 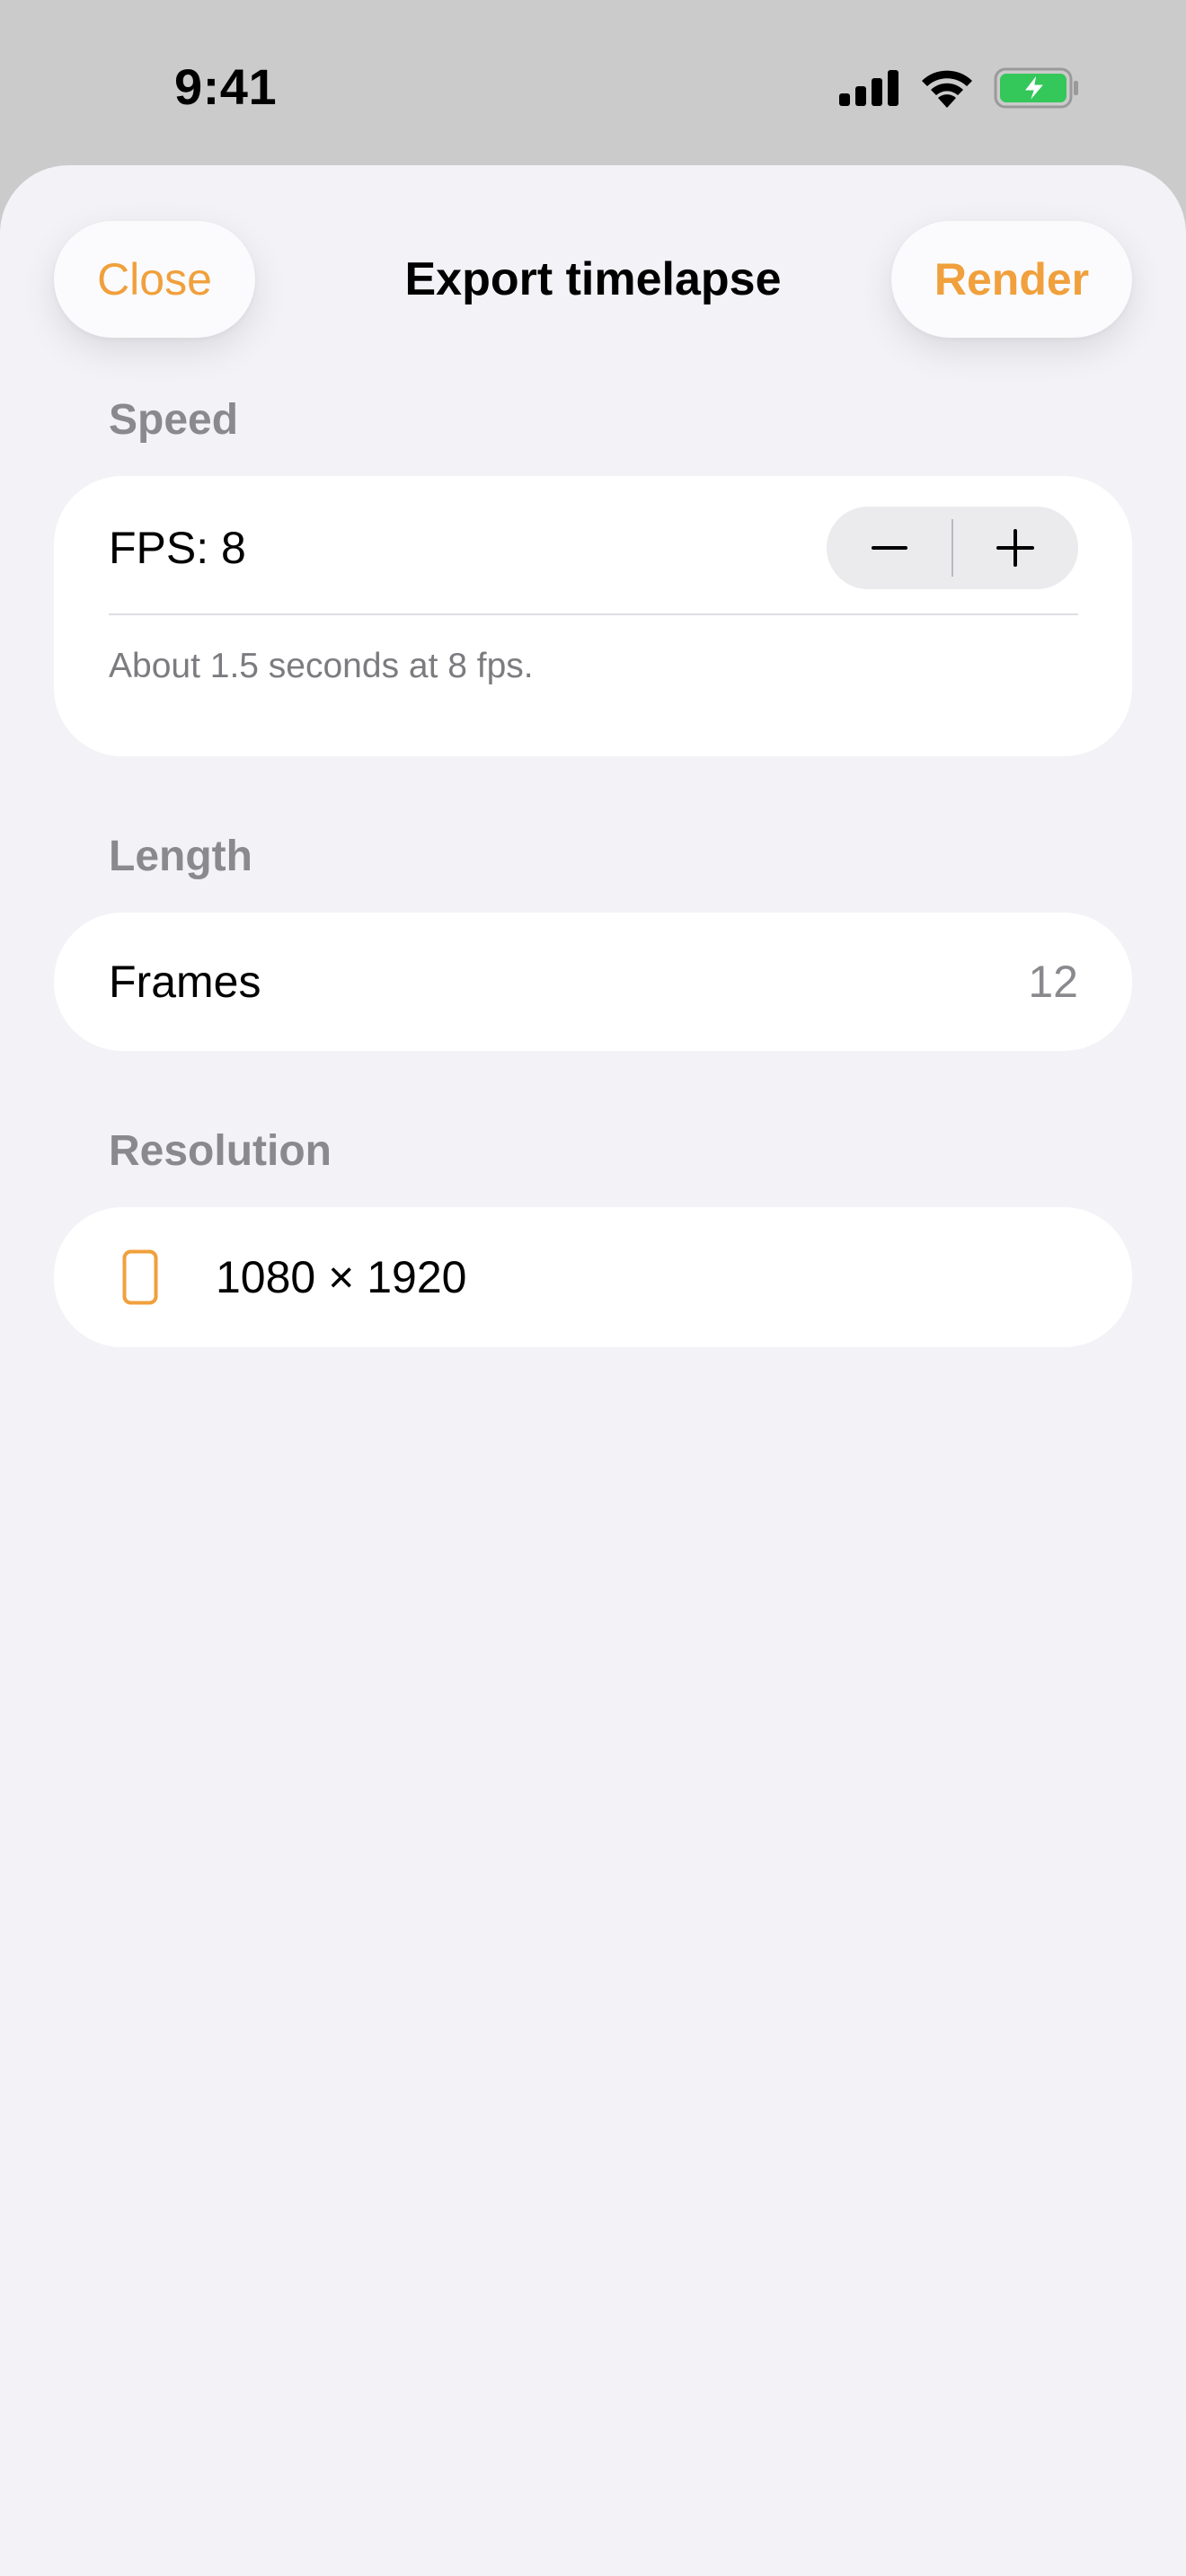 What do you see at coordinates (185, 982) in the screenshot?
I see `frames-label: Frames` at bounding box center [185, 982].